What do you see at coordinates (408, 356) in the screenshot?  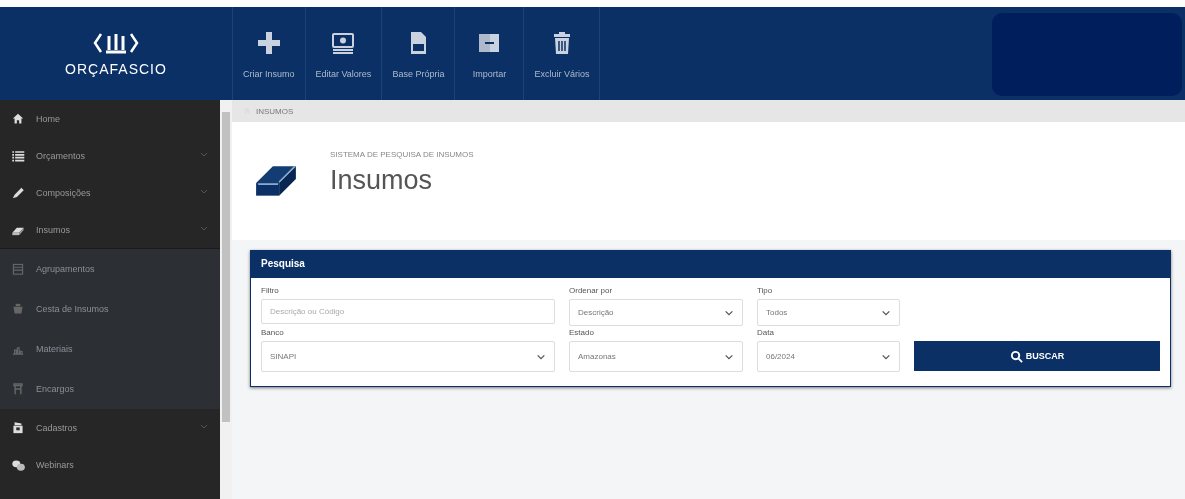 I see `select-field: SINAPI` at bounding box center [408, 356].